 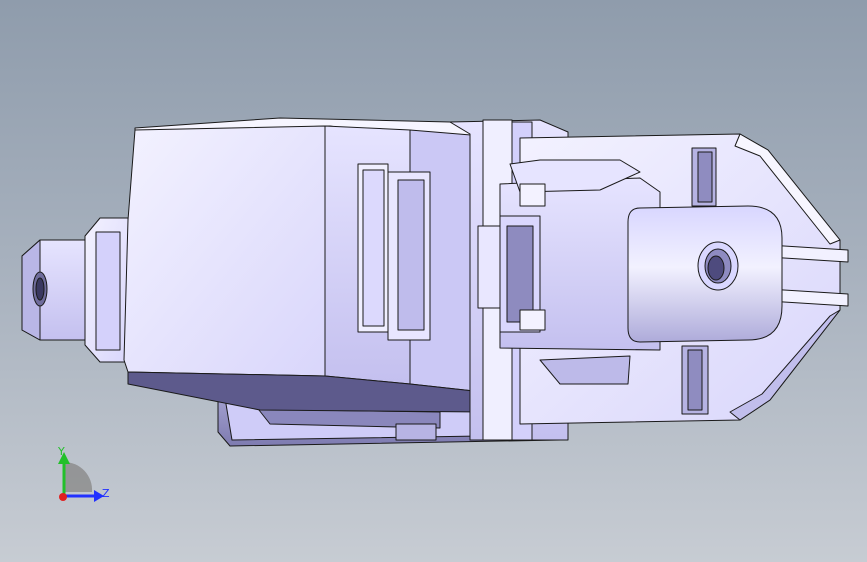 What do you see at coordinates (106, 493) in the screenshot?
I see `z-axis-label: Z` at bounding box center [106, 493].